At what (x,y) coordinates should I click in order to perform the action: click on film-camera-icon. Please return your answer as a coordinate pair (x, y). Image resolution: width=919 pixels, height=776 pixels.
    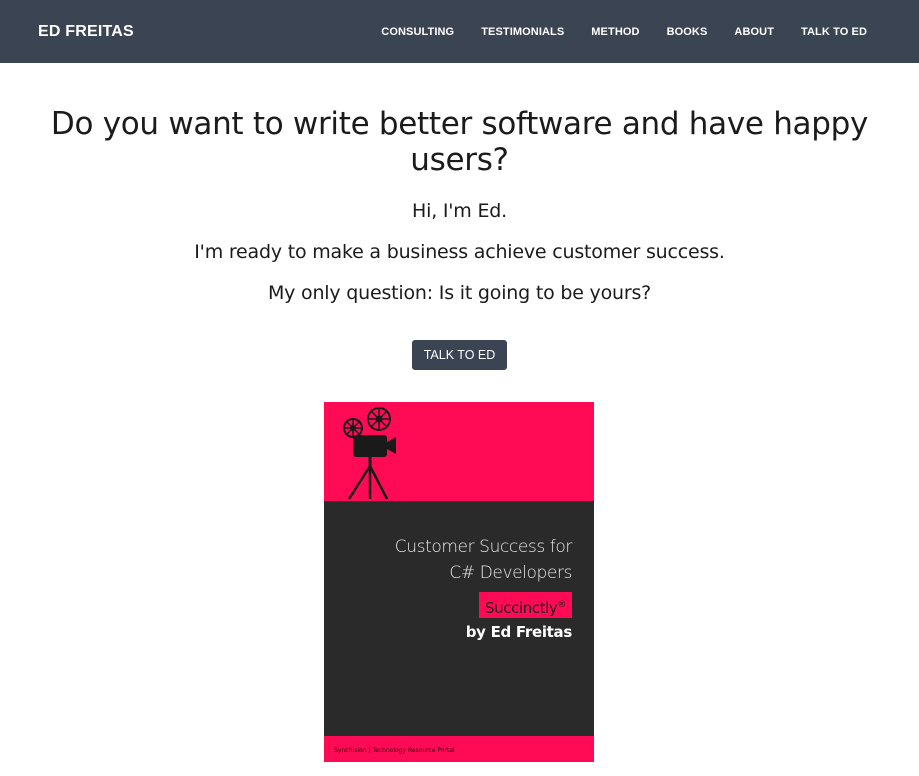
    Looking at the image, I should click on (369, 453).